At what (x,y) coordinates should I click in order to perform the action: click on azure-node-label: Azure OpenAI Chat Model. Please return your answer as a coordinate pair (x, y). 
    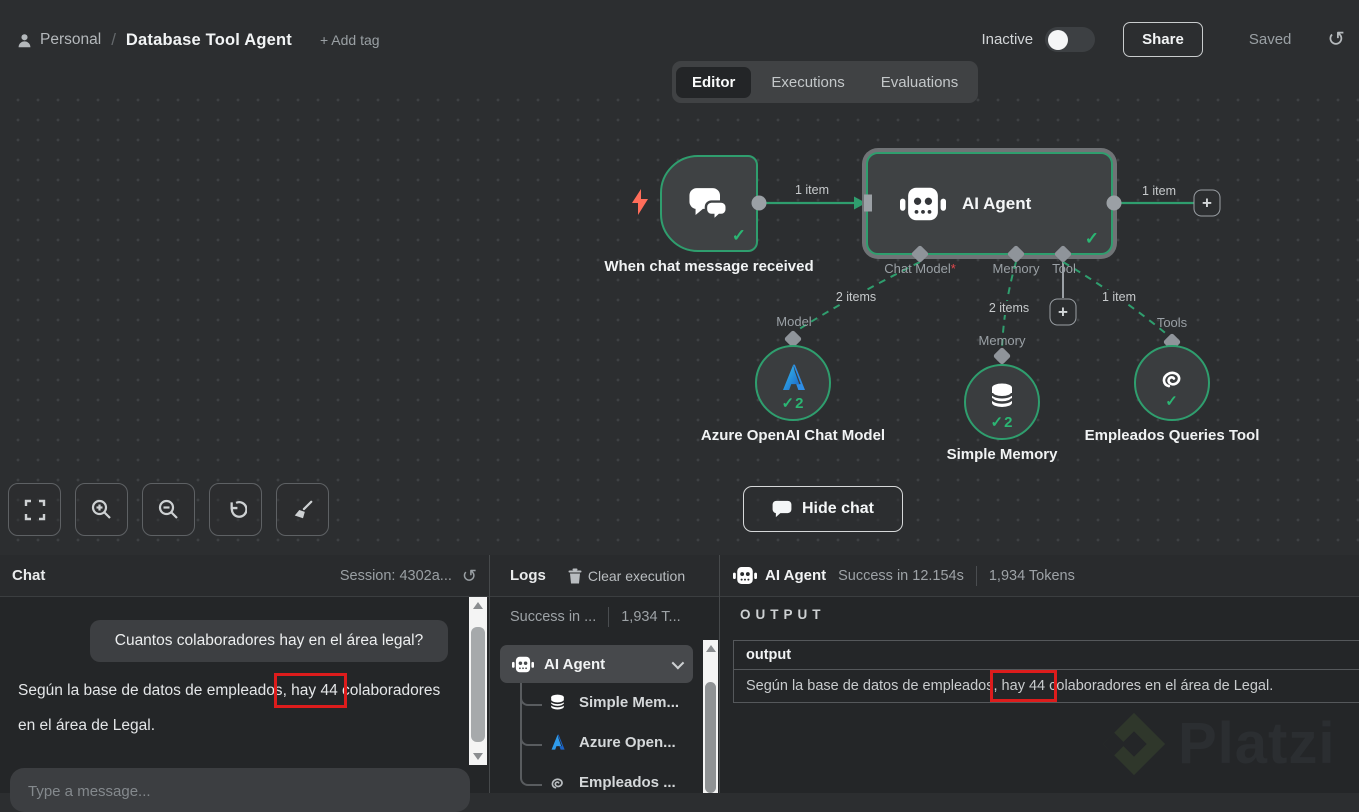
    Looking at the image, I should click on (793, 435).